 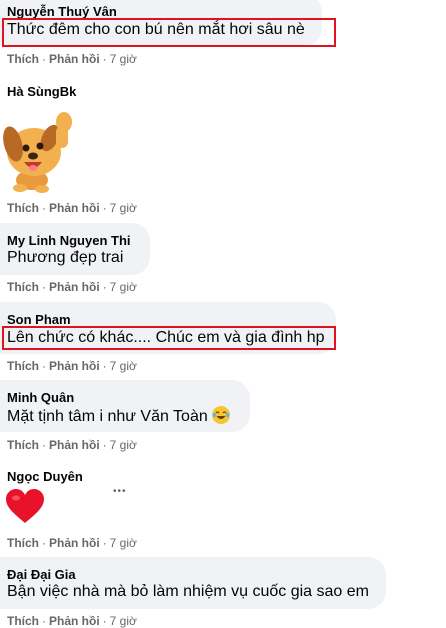 I want to click on dog-waving-sticker, so click(x=38, y=151).